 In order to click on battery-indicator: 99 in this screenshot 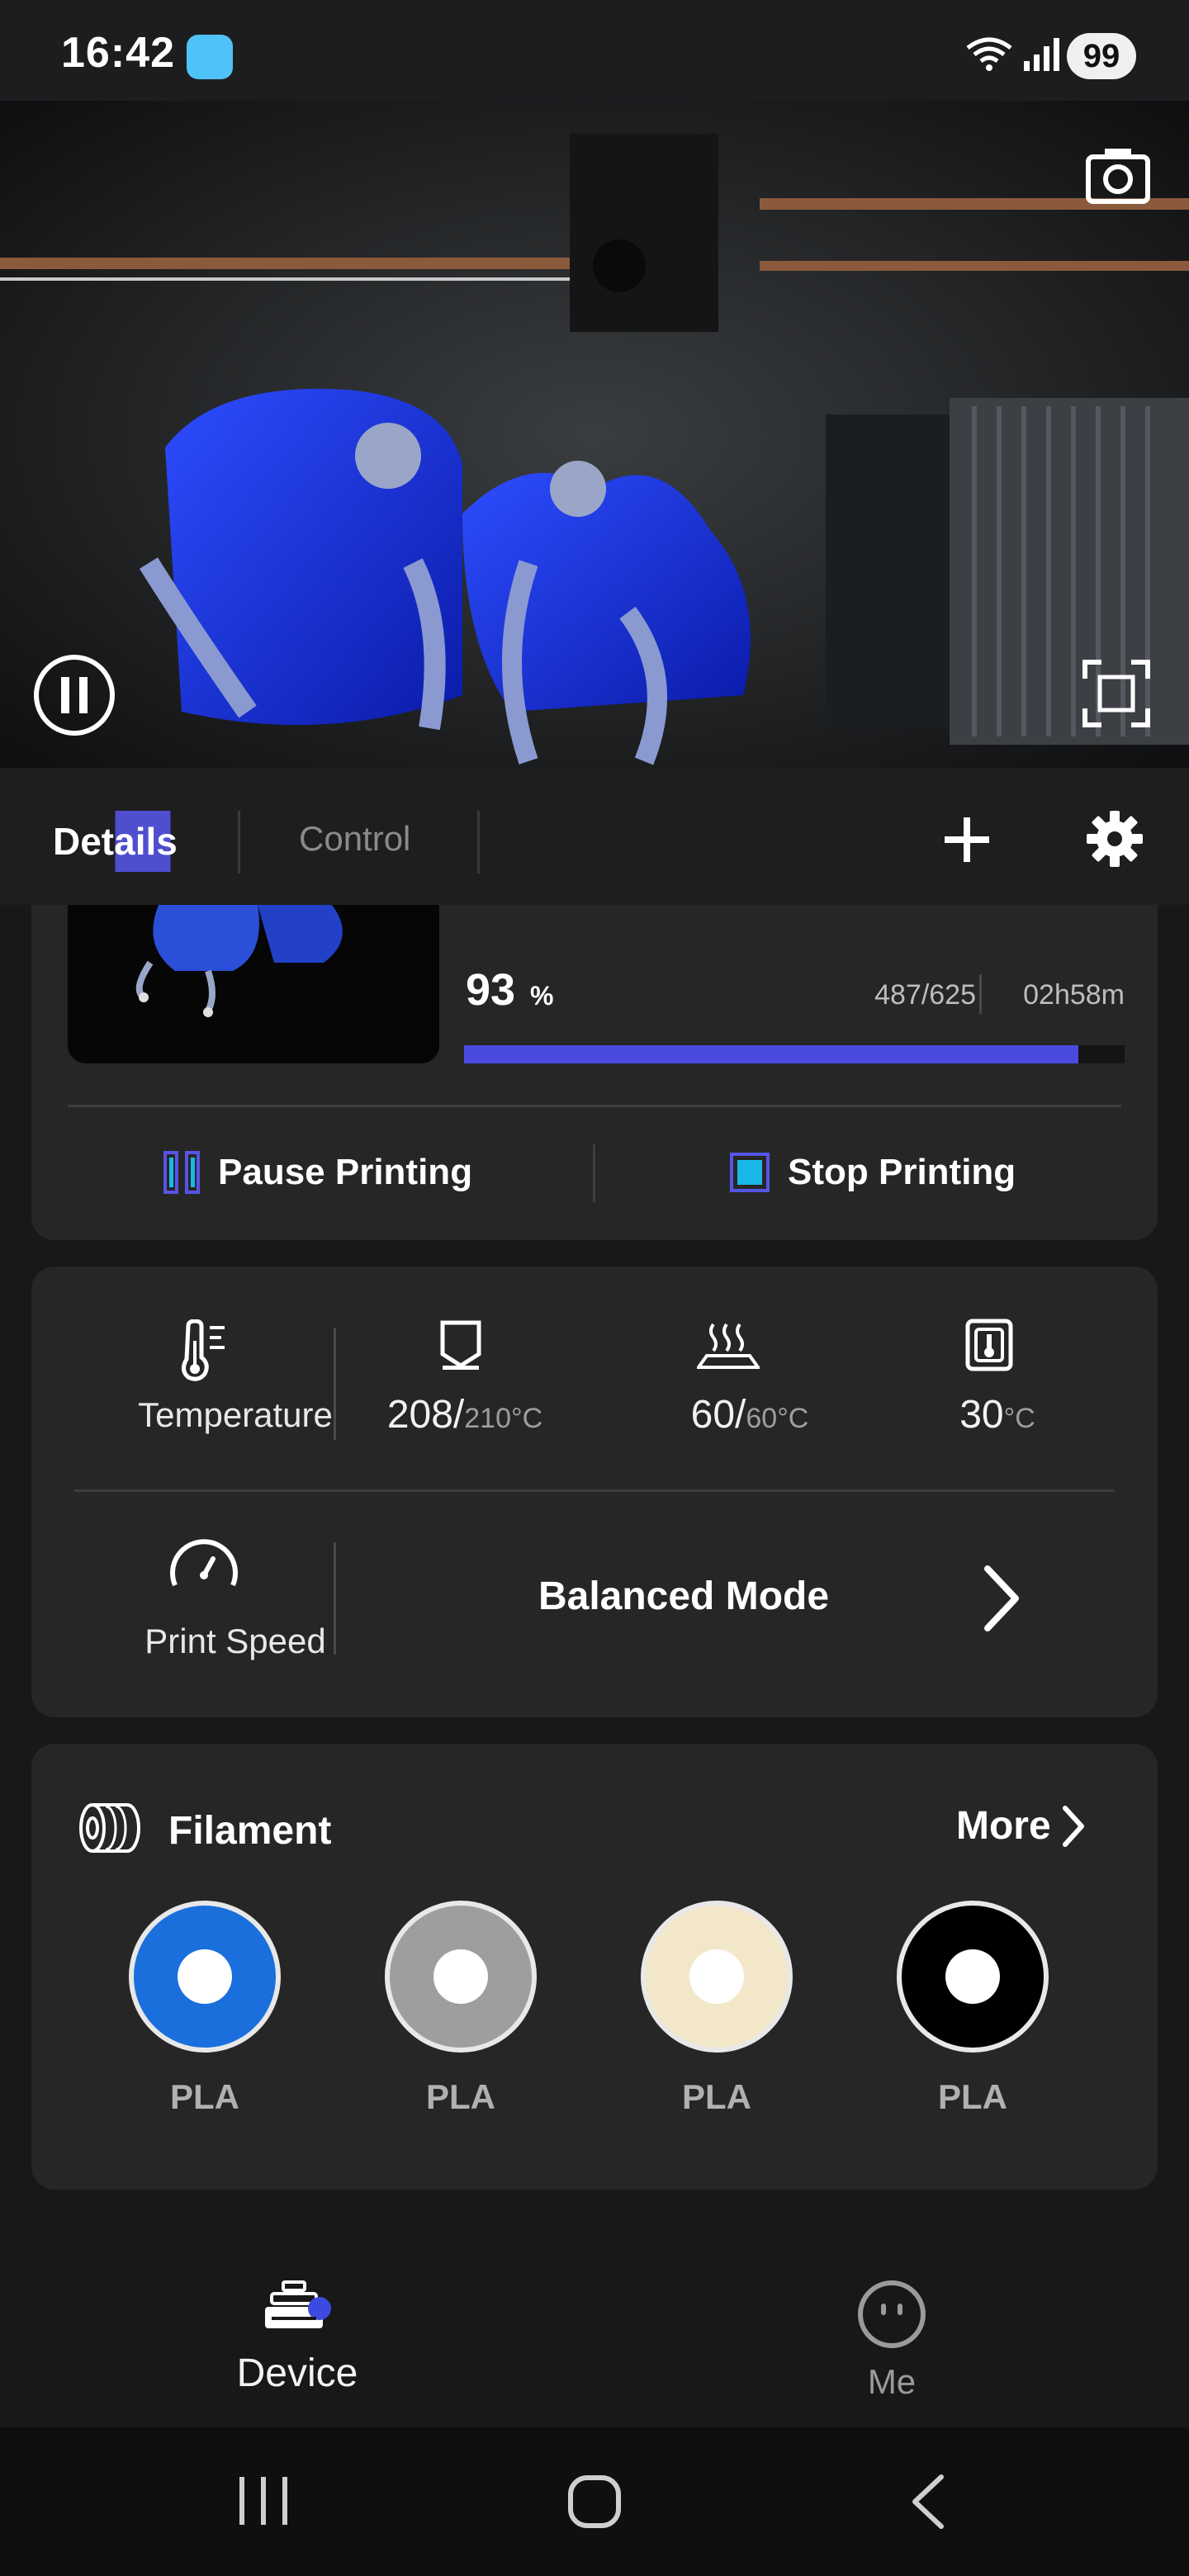, I will do `click(1101, 56)`.